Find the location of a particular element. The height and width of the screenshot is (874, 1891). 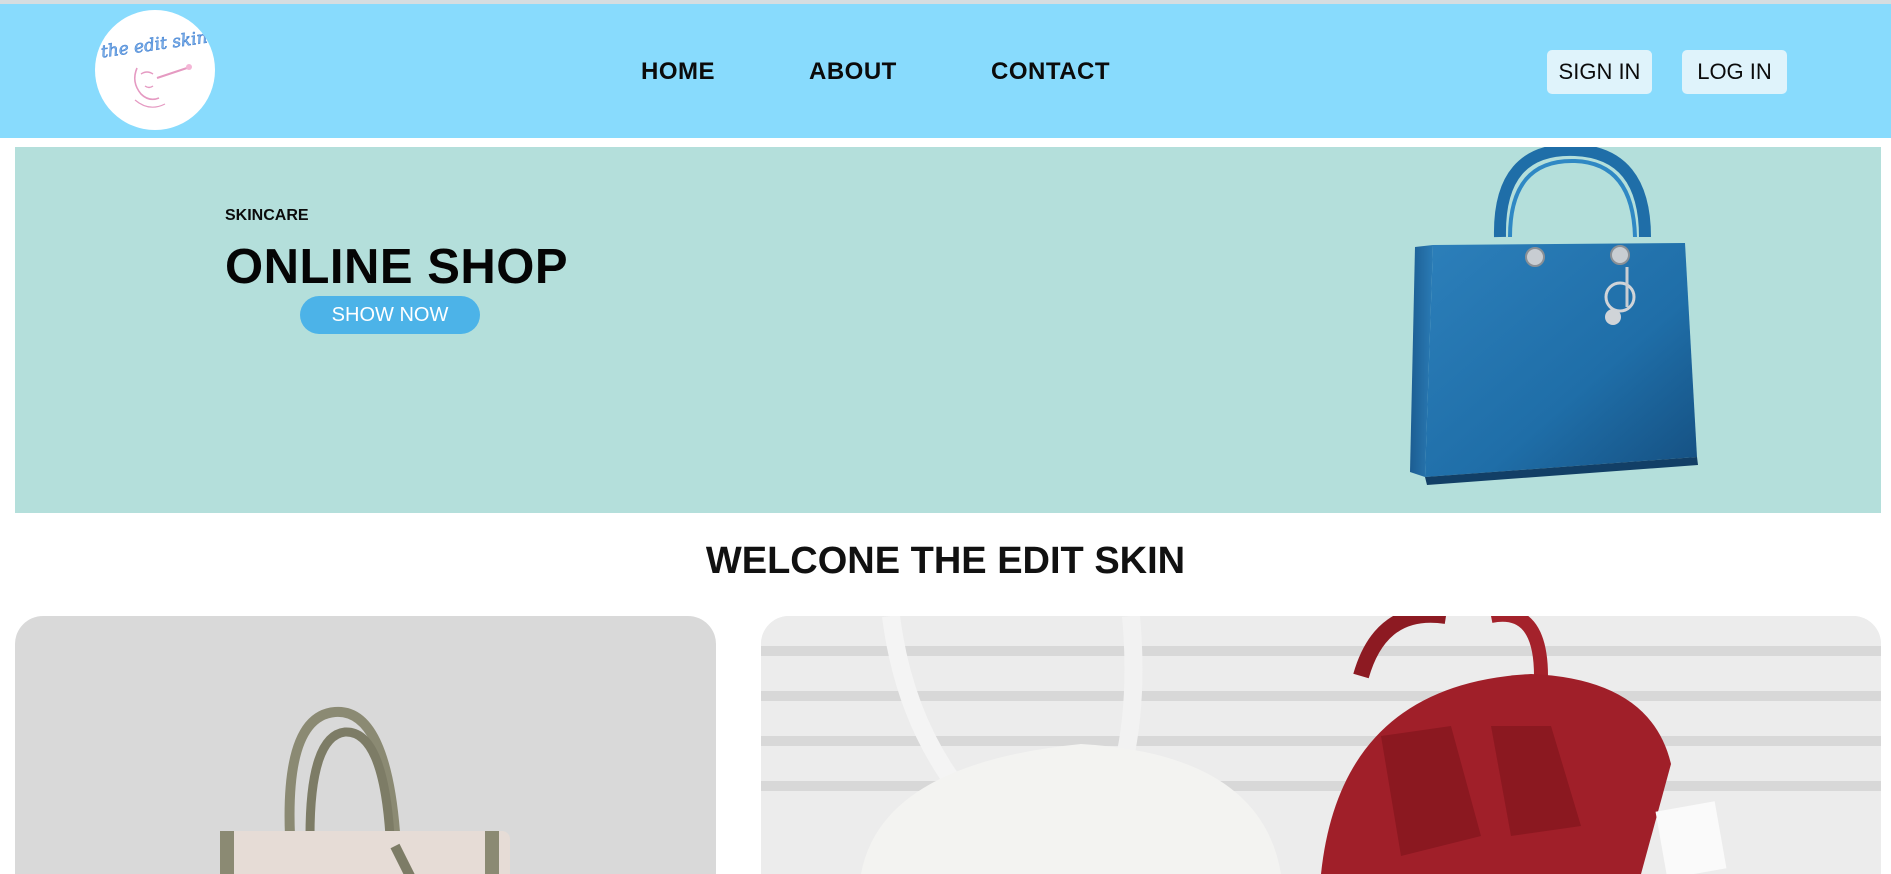

logo-illustration-icon: the edit skin is located at coordinates (154, 67).